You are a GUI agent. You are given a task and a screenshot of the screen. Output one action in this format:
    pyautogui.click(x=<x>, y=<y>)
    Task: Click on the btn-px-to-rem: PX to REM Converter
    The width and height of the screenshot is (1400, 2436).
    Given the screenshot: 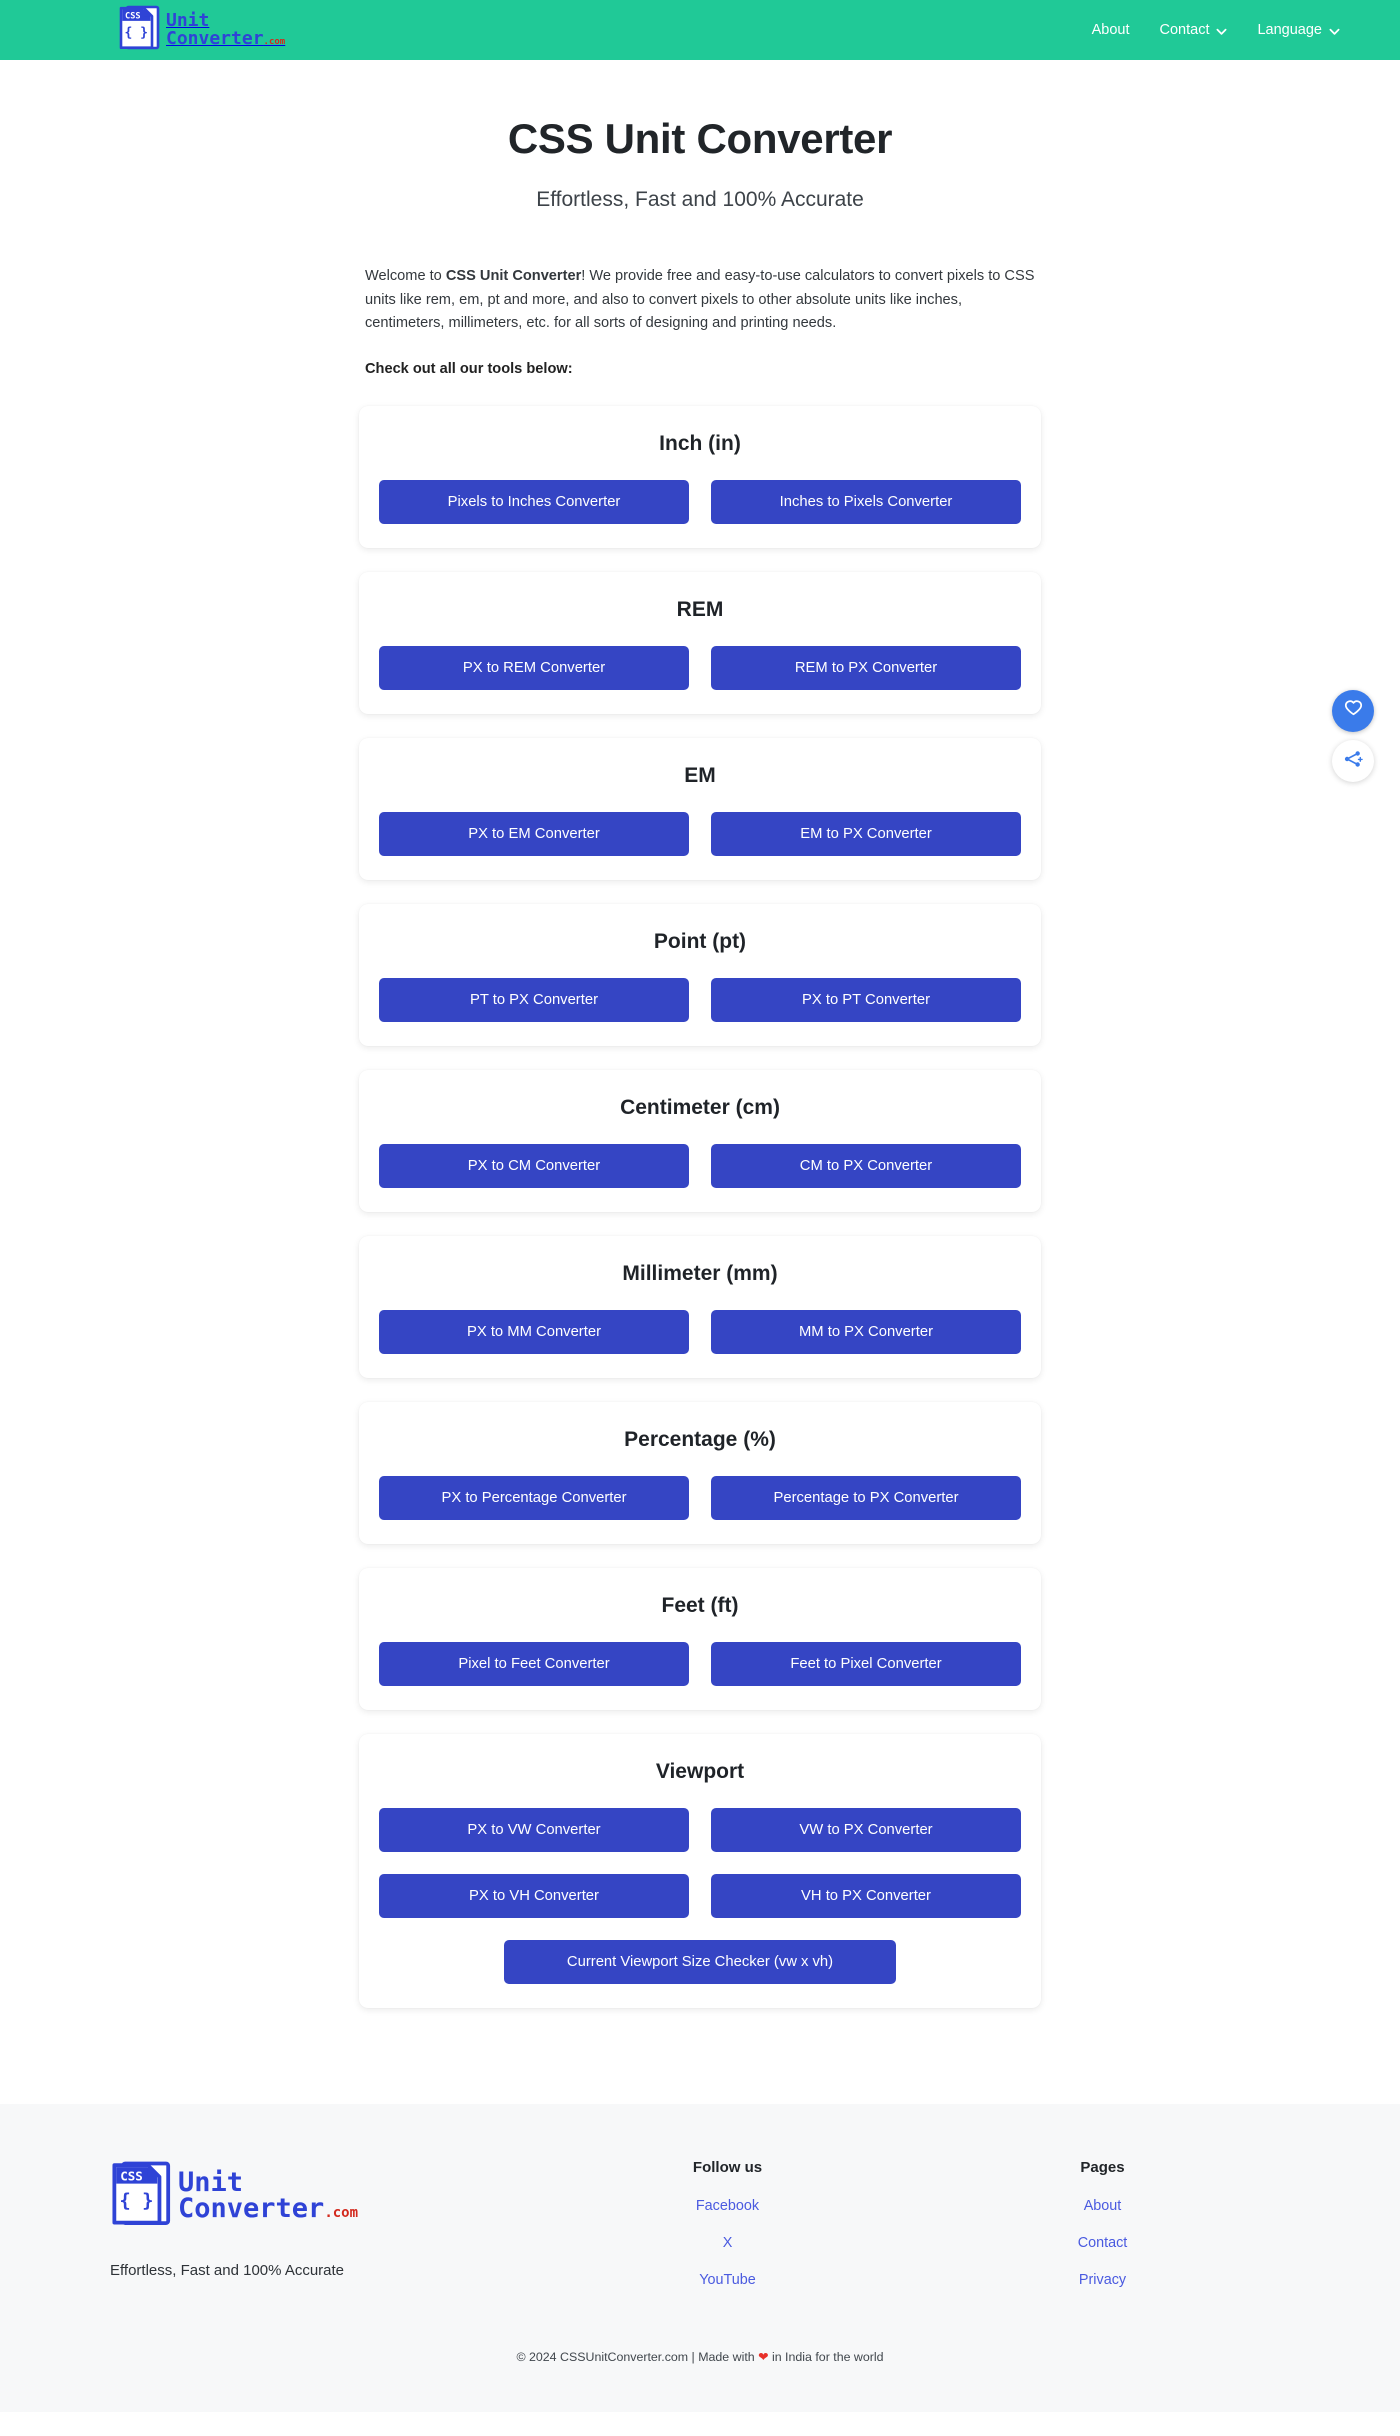 What is the action you would take?
    pyautogui.click(x=534, y=667)
    